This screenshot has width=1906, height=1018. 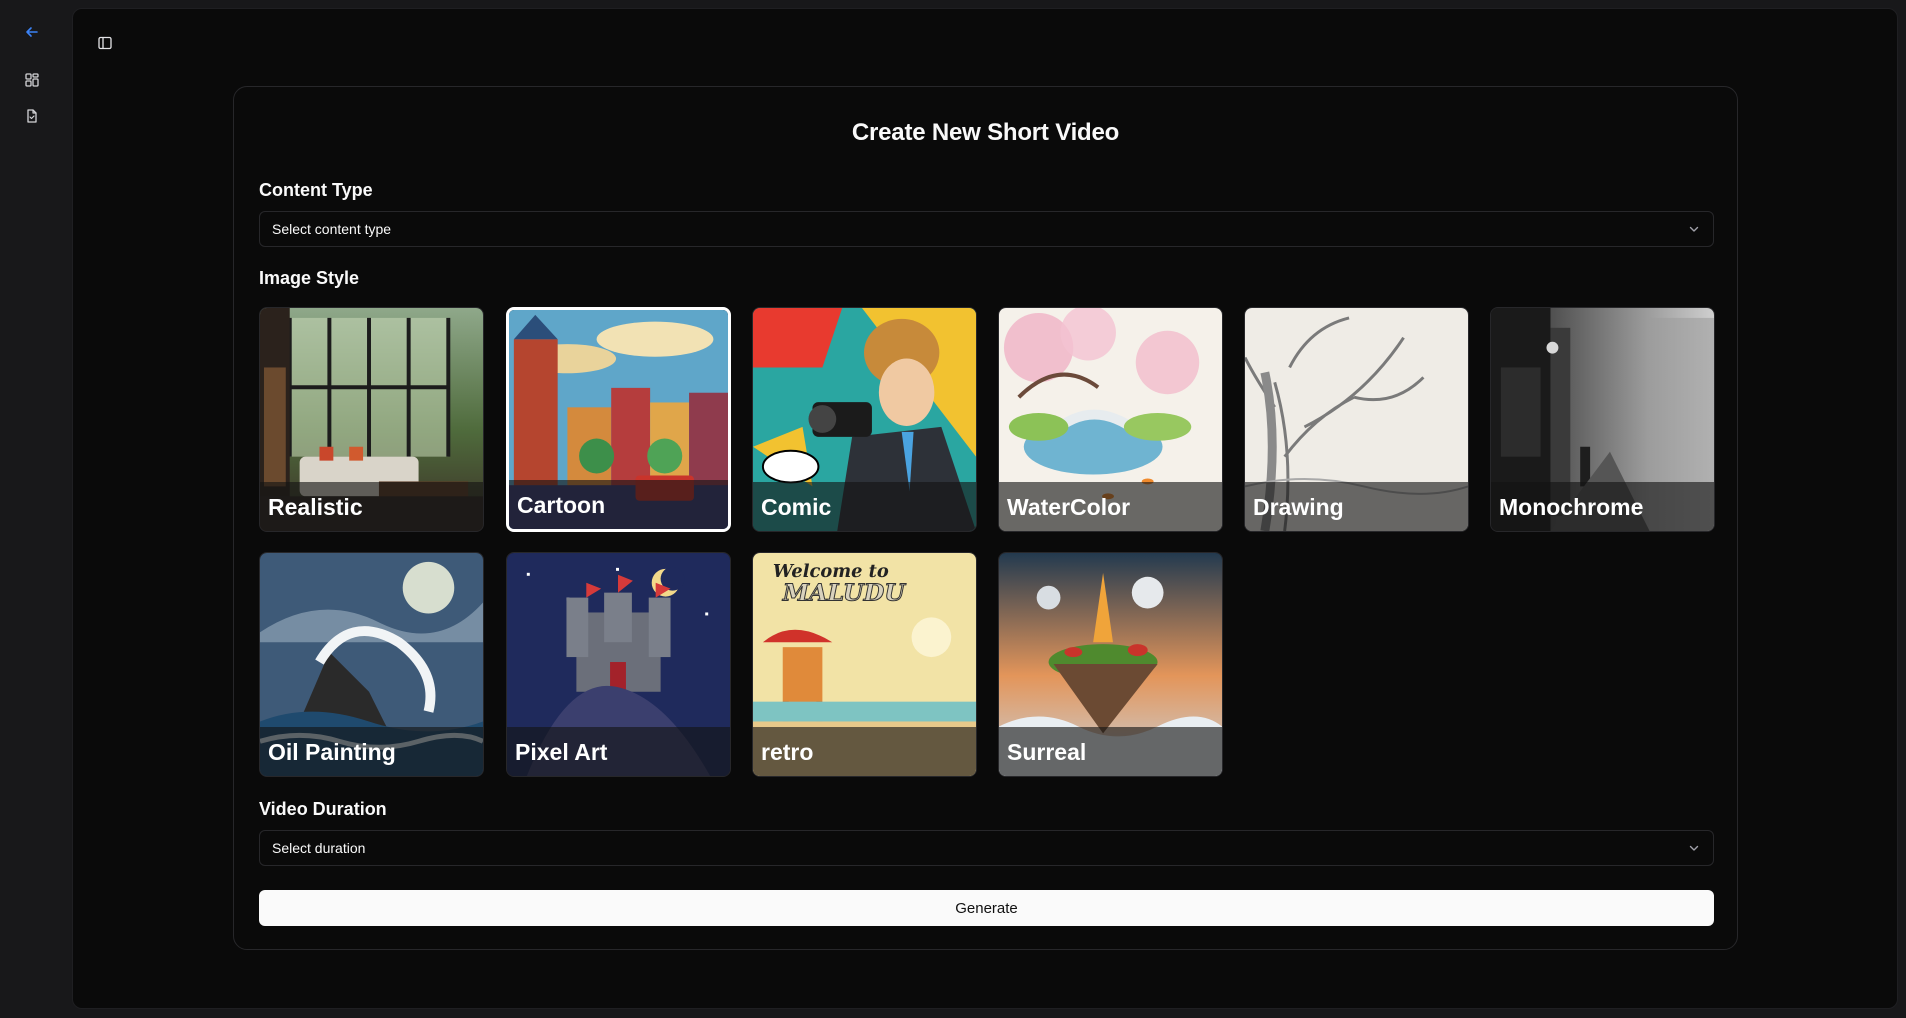 What do you see at coordinates (315, 507) in the screenshot?
I see `style-label: Realistic` at bounding box center [315, 507].